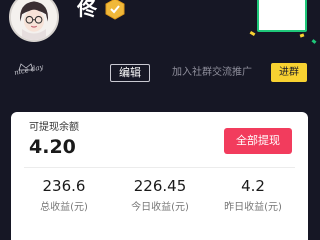 Image resolution: width=320 pixels, height=240 pixels. I want to click on promo-banner, so click(282, 16).